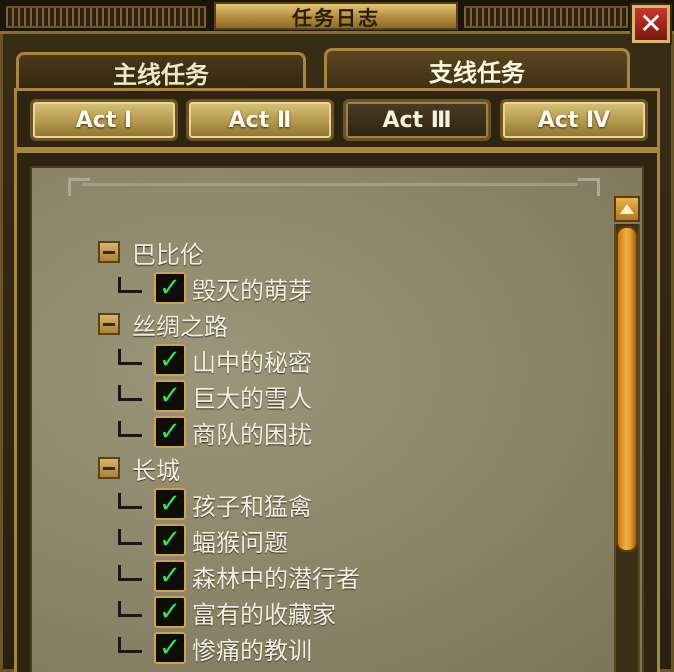 Image resolution: width=674 pixels, height=672 pixels. I want to click on tab-side-quests-label: 支线任务, so click(477, 73).